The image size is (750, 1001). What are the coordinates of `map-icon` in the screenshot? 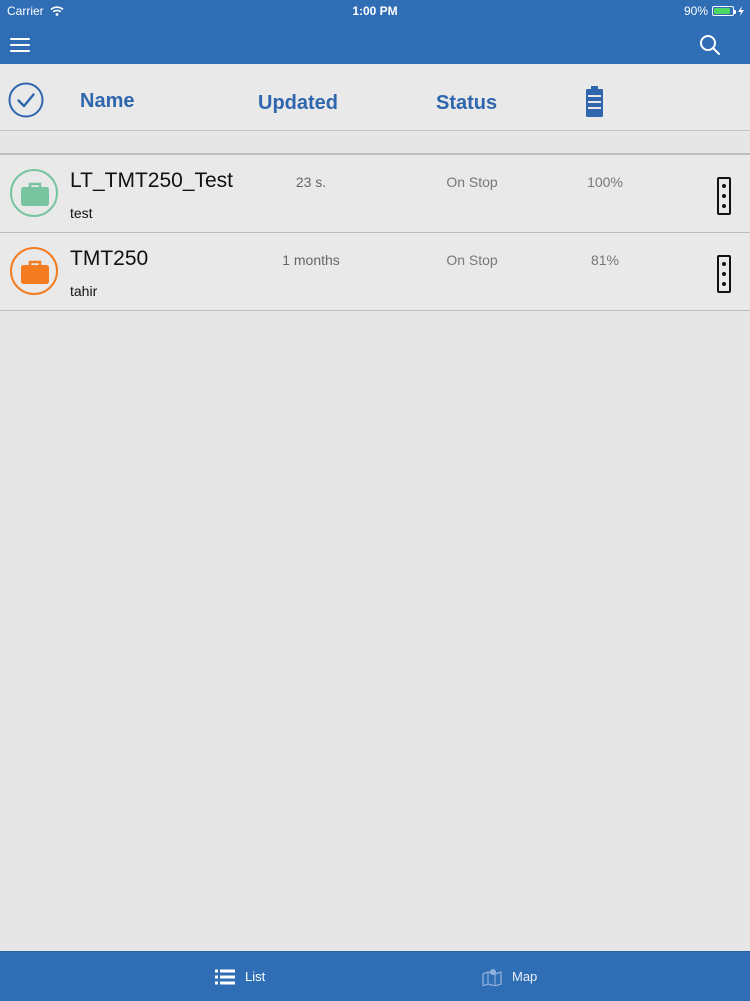 It's located at (492, 977).